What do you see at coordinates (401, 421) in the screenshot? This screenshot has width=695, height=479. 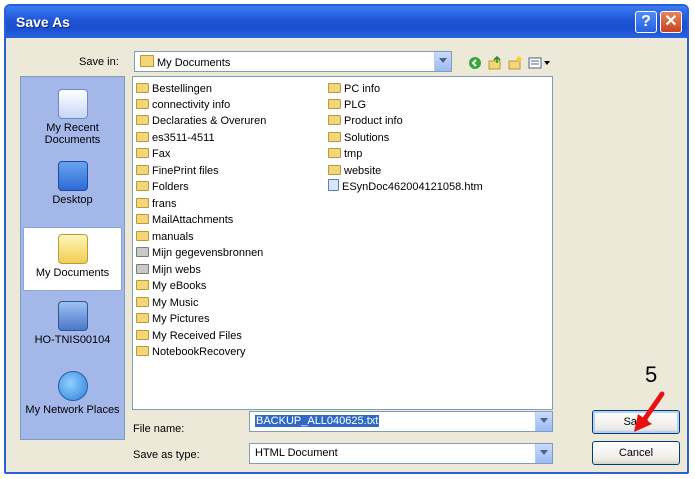 I see `file-name-input: BACKUP_ALL040625.txt` at bounding box center [401, 421].